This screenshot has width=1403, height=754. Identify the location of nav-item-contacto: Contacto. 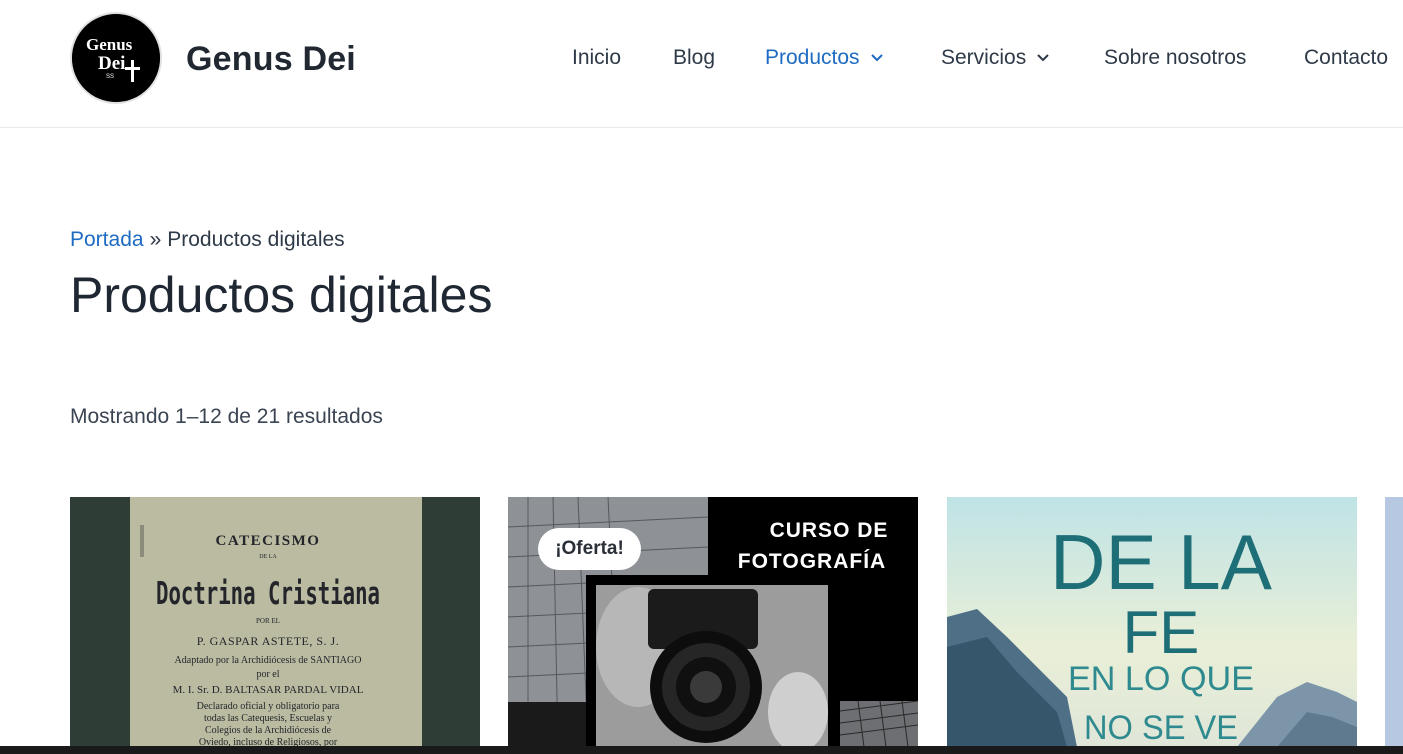
(1346, 58).